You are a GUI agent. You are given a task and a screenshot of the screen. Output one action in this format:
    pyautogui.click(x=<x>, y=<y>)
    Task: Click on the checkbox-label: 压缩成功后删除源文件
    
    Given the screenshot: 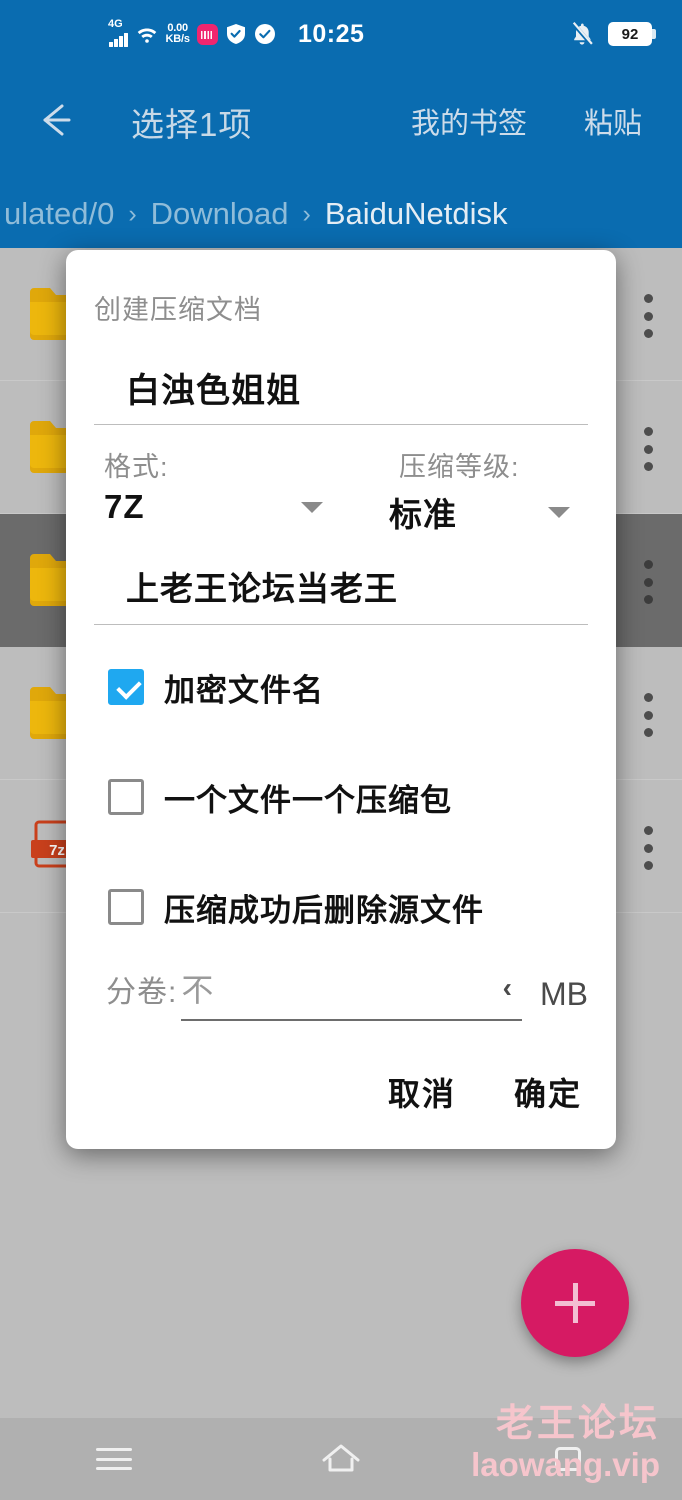 What is the action you would take?
    pyautogui.click(x=324, y=910)
    